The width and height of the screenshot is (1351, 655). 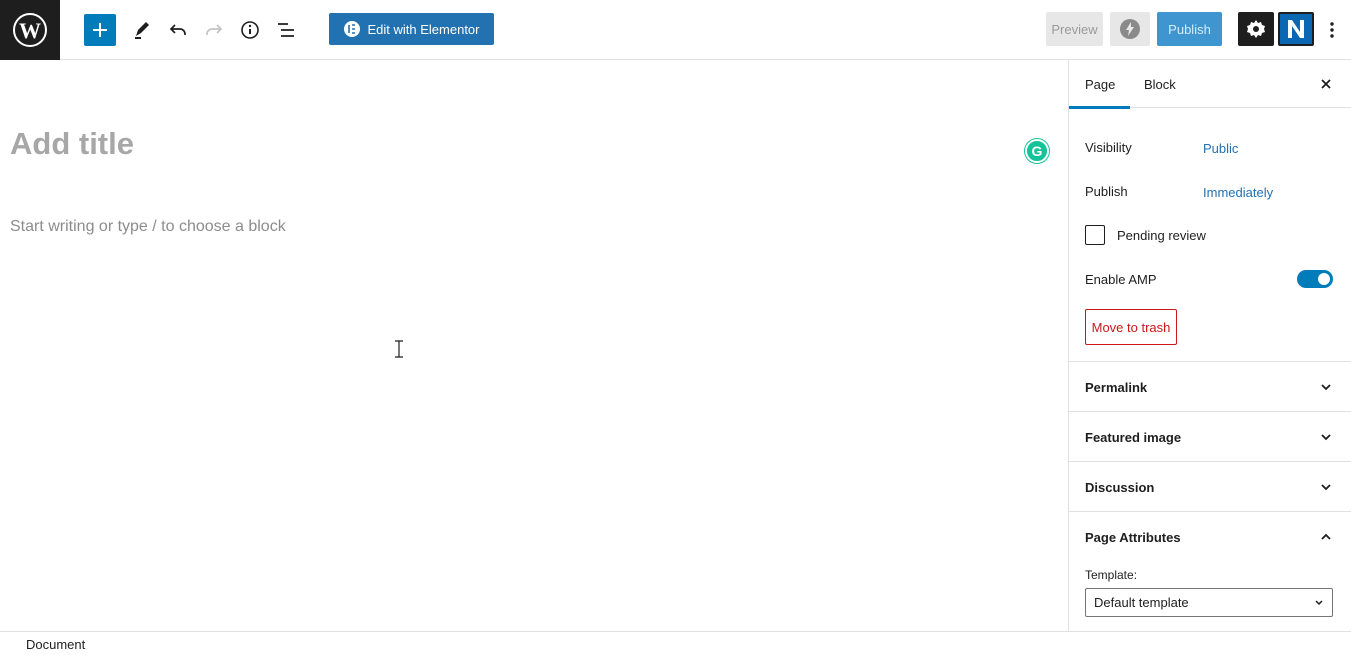 I want to click on plus-icon, so click(x=100, y=30).